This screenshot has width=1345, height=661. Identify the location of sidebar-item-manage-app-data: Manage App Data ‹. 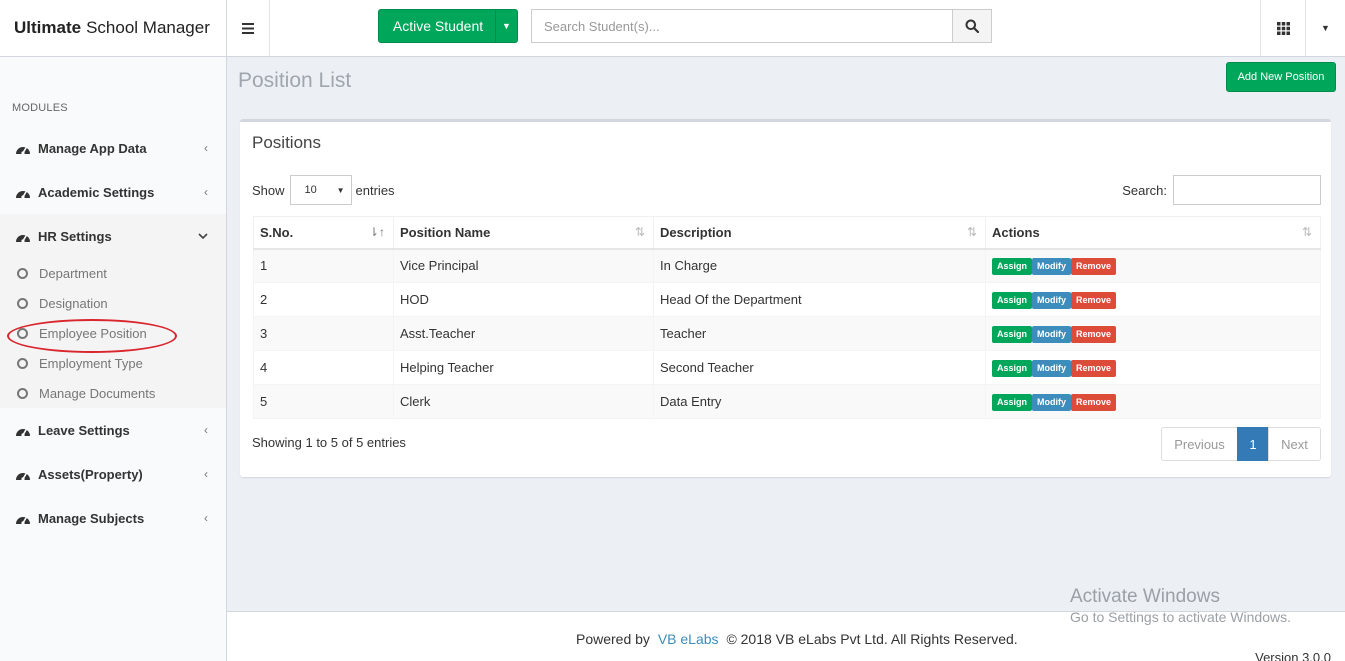
(113, 148).